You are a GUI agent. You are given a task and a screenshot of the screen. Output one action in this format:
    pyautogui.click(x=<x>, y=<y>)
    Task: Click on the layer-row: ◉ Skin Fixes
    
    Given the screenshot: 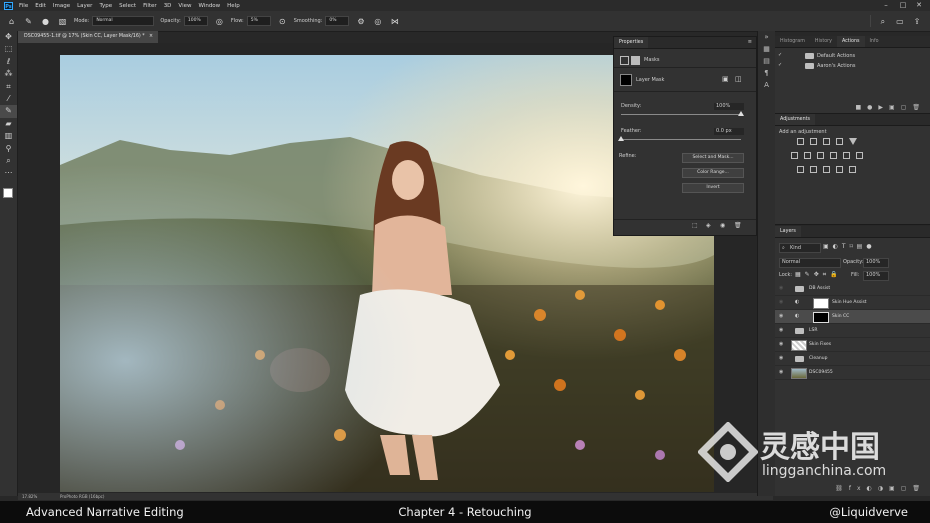 What is the action you would take?
    pyautogui.click(x=852, y=345)
    